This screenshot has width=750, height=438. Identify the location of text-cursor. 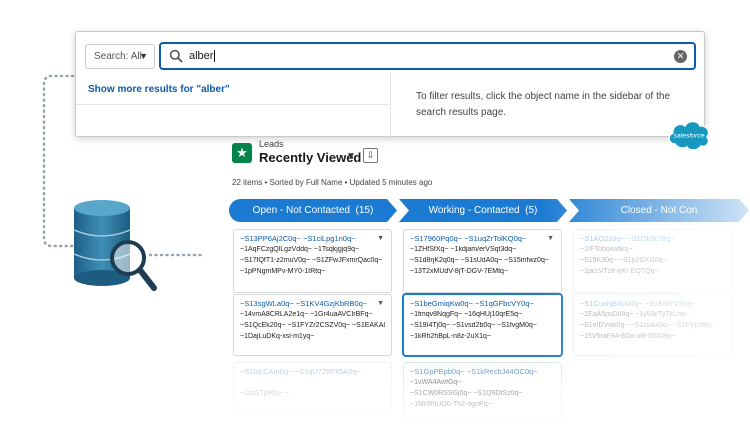
(215, 56).